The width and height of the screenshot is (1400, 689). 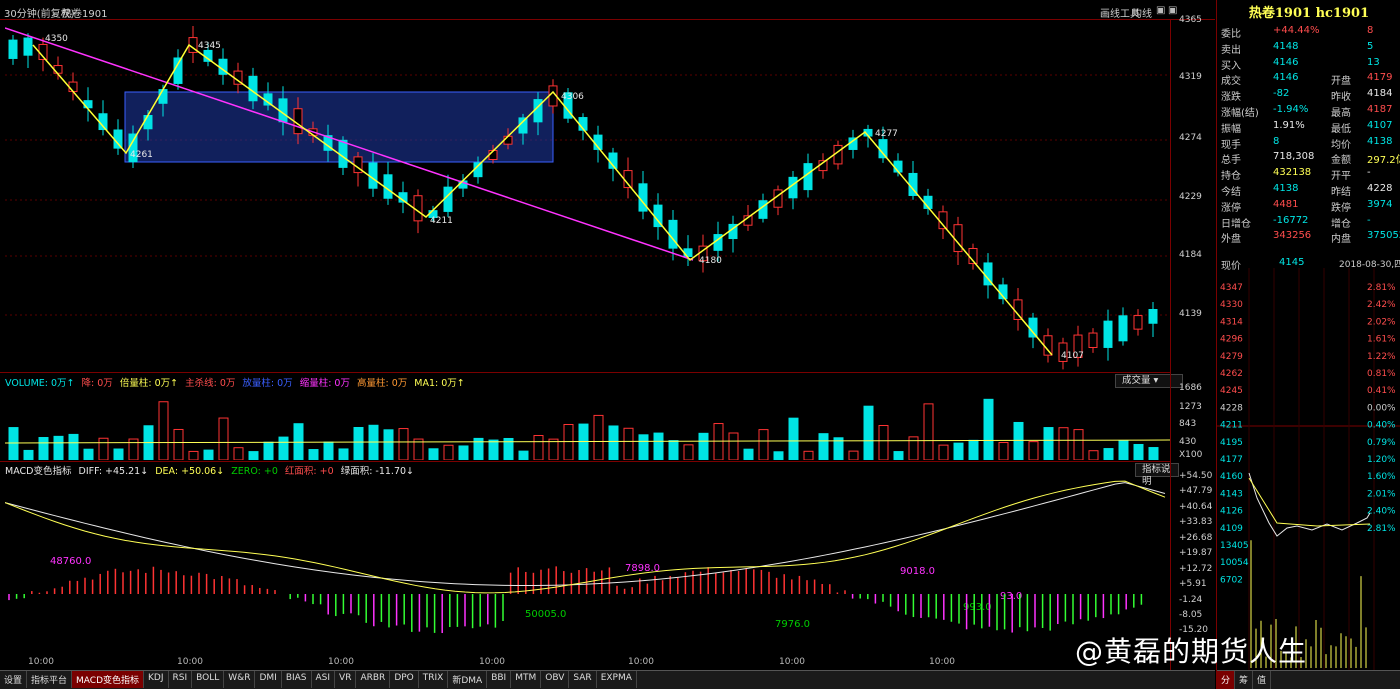 I want to click on tab-indicator: DMI, so click(x=268, y=679).